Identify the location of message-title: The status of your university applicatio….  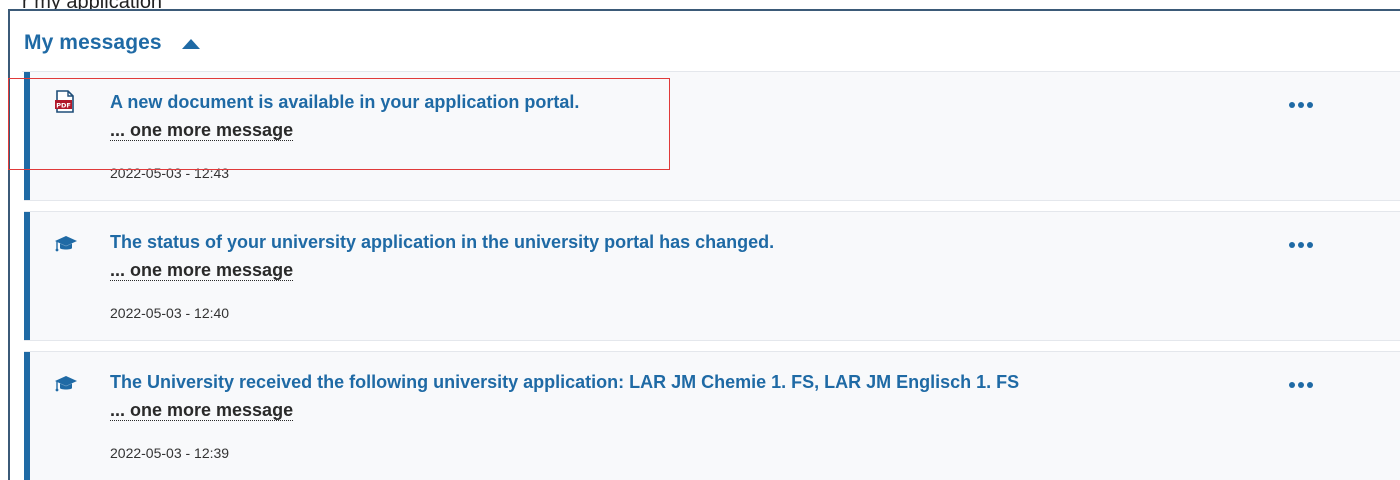
(442, 242).